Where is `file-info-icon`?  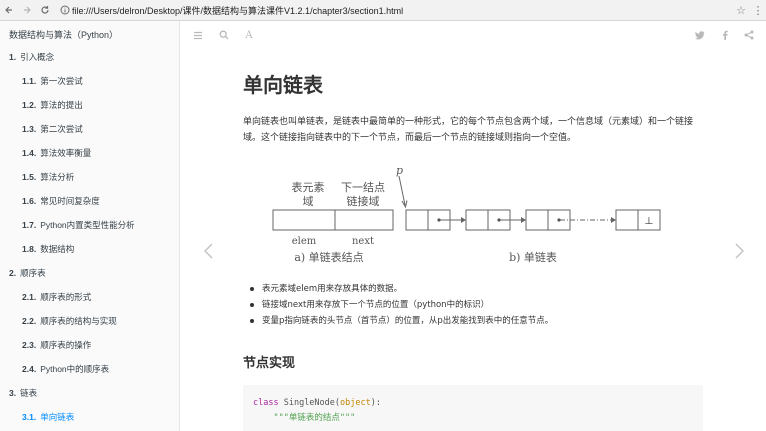 file-info-icon is located at coordinates (65, 10).